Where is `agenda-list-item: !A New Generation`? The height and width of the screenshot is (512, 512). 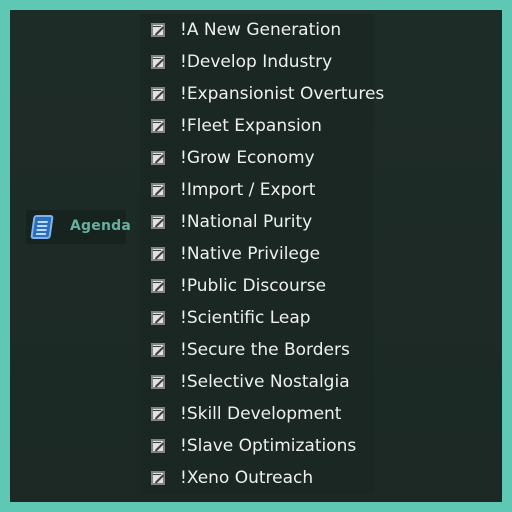
agenda-list-item: !A New Generation is located at coordinates (261, 30).